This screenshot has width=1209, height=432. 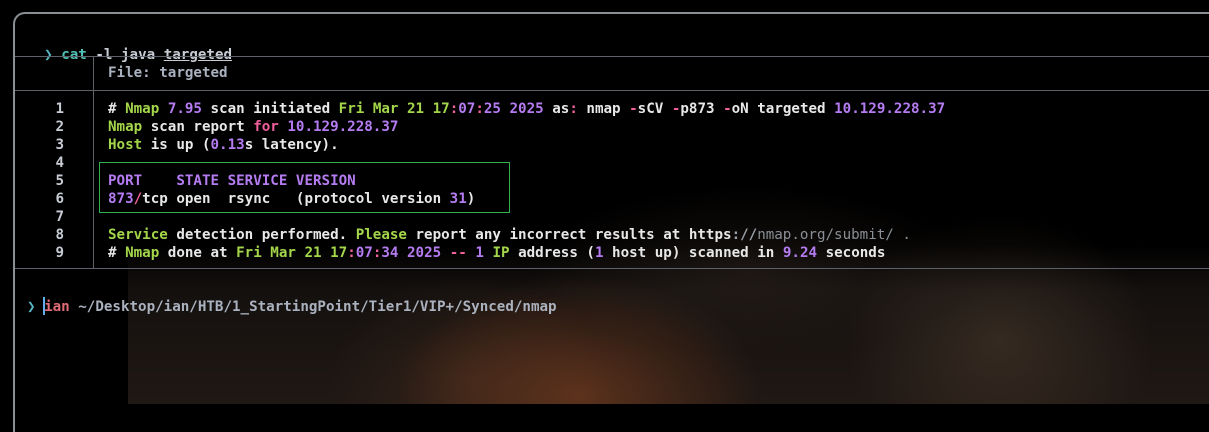 I want to click on code-token: host up) scanned in, so click(x=693, y=253).